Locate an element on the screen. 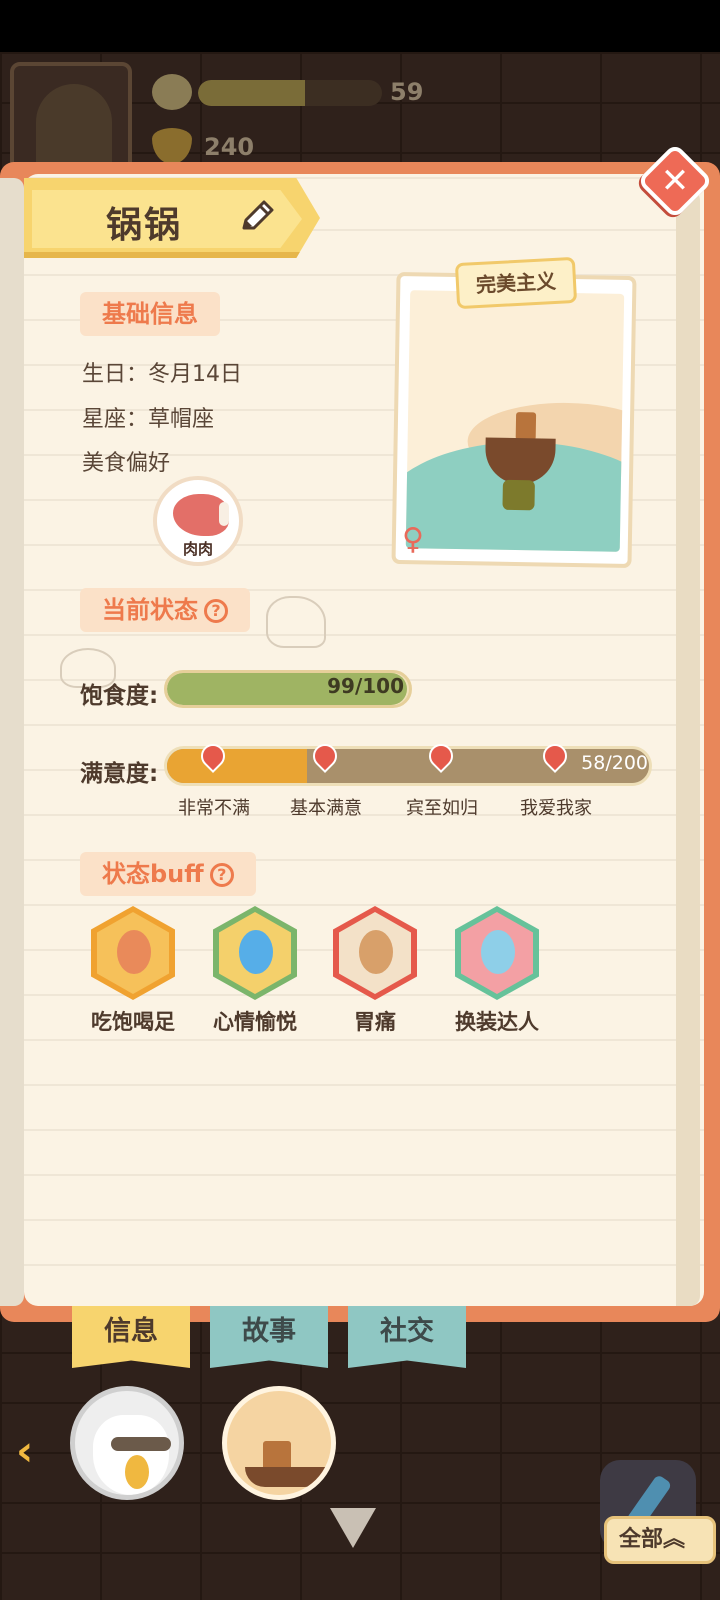 Image resolution: width=720 pixels, height=1600 pixels. current-status-heading: 当前状态? is located at coordinates (165, 610).